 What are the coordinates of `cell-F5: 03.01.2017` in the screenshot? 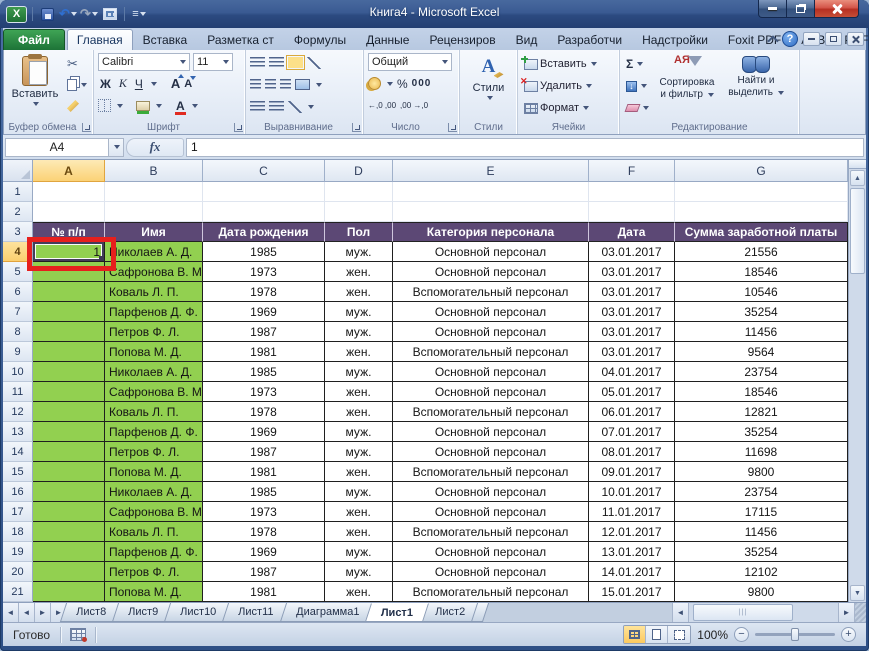 It's located at (632, 272).